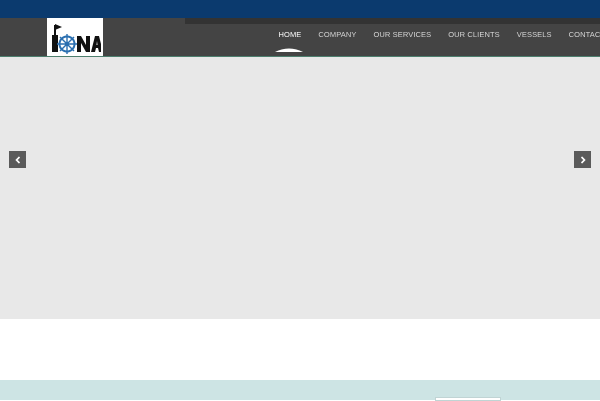  I want to click on top-bar, so click(300, 9).